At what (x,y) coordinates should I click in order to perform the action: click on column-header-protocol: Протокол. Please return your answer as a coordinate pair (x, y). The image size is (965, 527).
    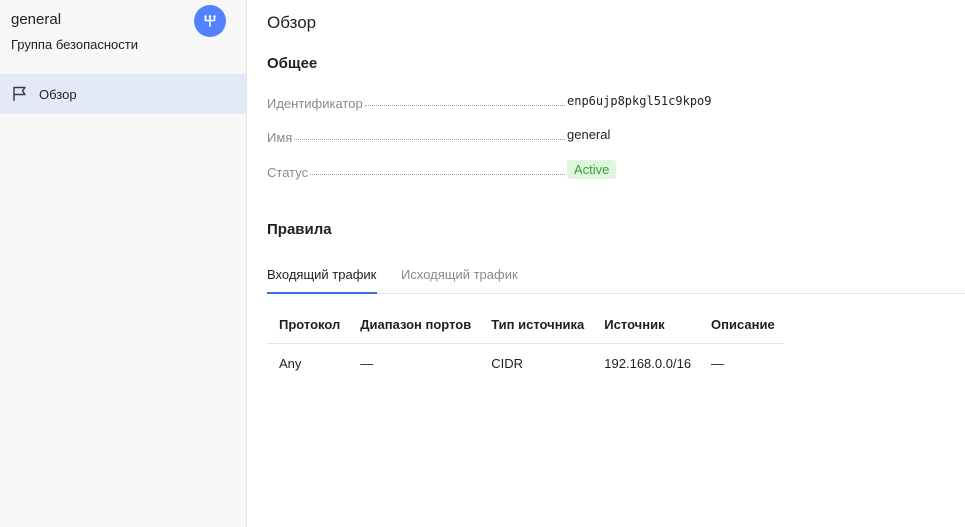
    Looking at the image, I should click on (308, 325).